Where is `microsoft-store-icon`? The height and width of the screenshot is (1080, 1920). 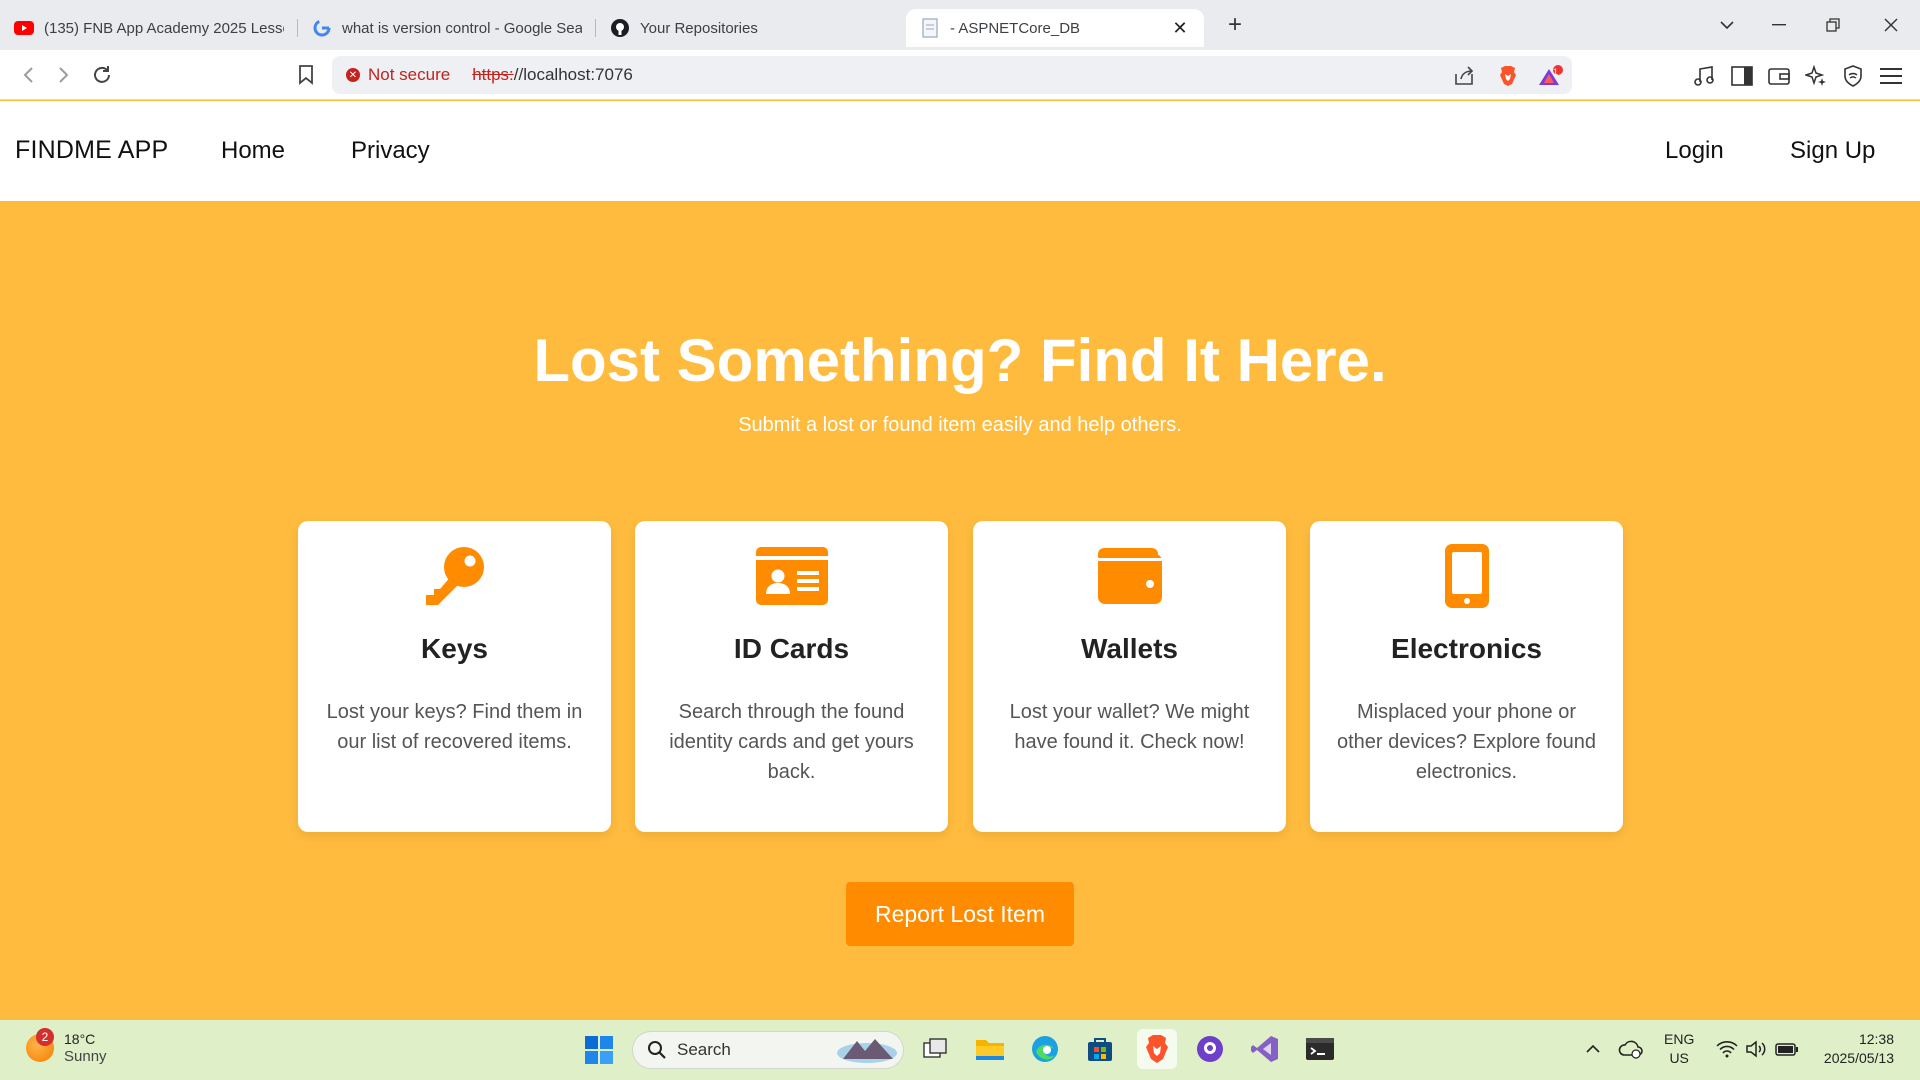 microsoft-store-icon is located at coordinates (1100, 1049).